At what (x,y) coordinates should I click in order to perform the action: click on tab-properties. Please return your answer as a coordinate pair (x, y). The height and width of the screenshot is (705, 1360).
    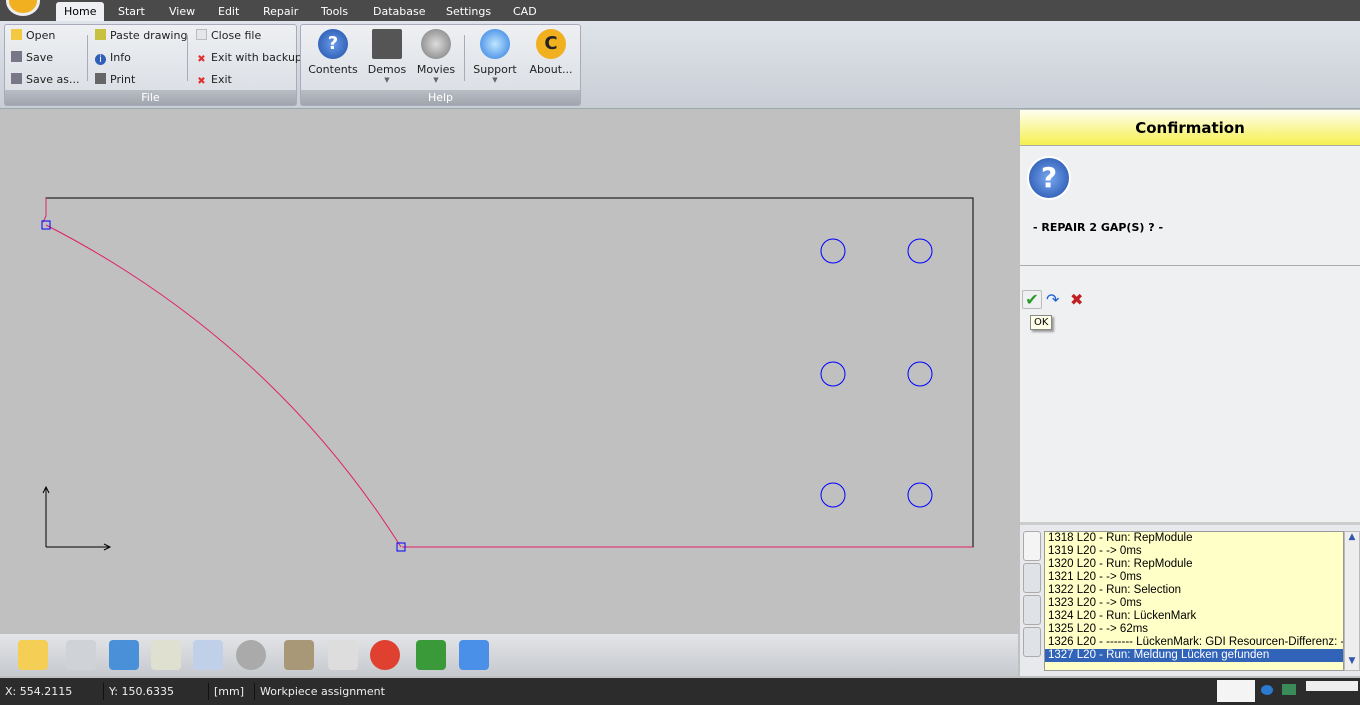
    Looking at the image, I should click on (1032, 546).